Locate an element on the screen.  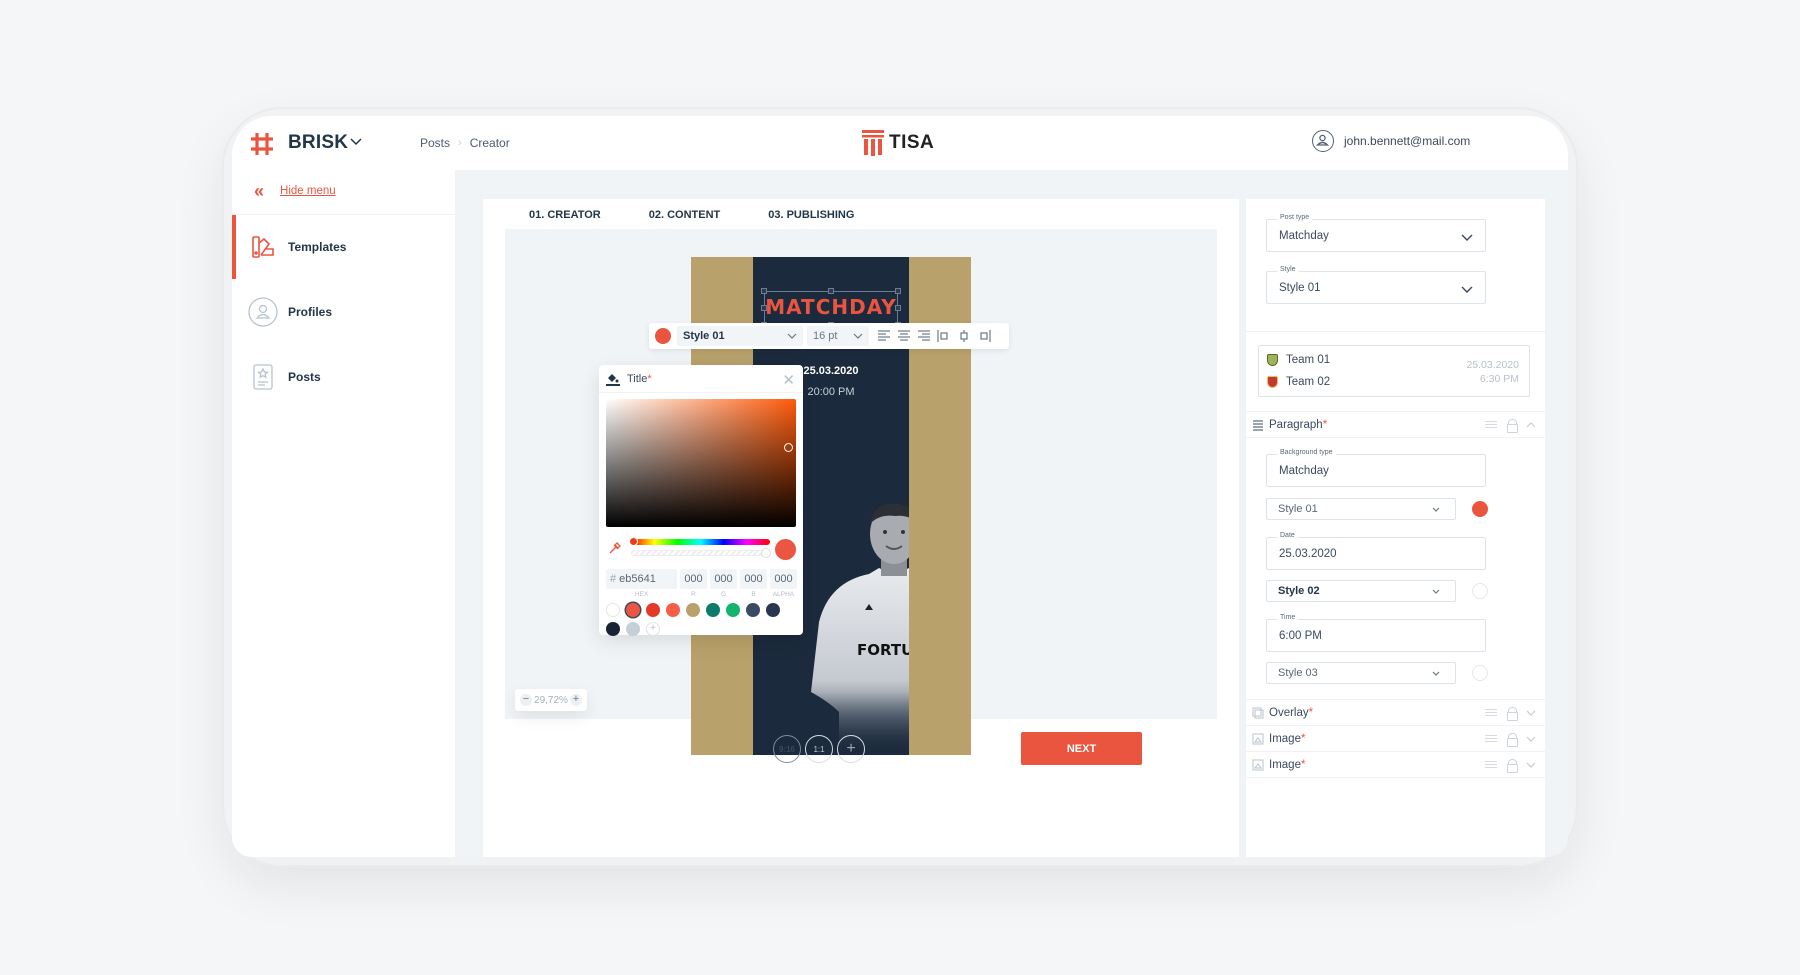
hex-label: HEX is located at coordinates (641, 594).